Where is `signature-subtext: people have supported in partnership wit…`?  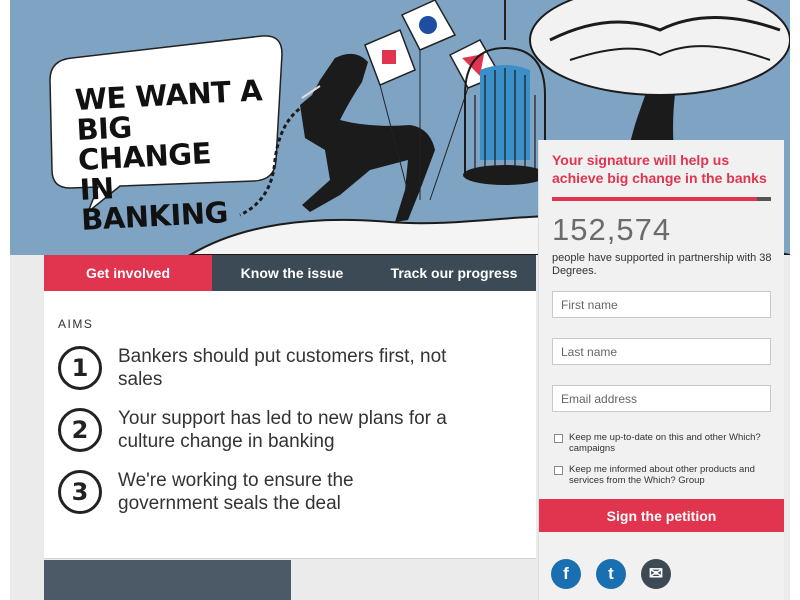
signature-subtext: people have supported in partnership wit… is located at coordinates (662, 264).